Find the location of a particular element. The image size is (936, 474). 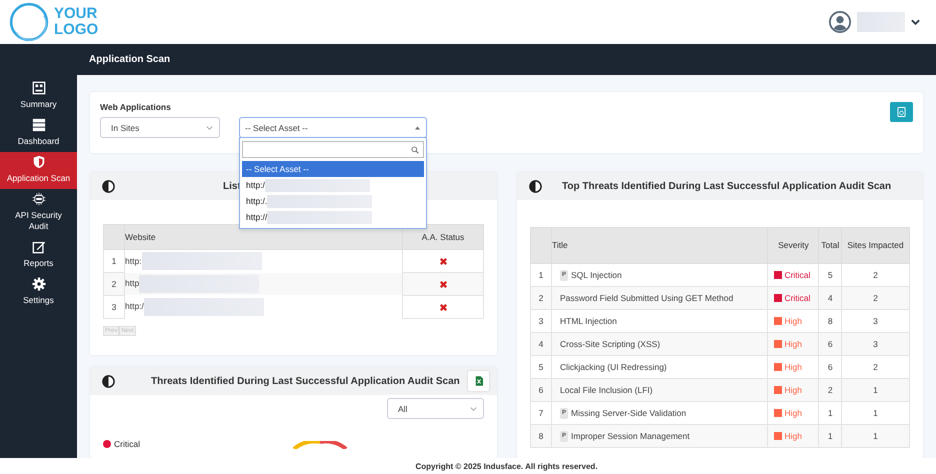

threat-title: Clickjacking (UI Redressing) is located at coordinates (613, 367).